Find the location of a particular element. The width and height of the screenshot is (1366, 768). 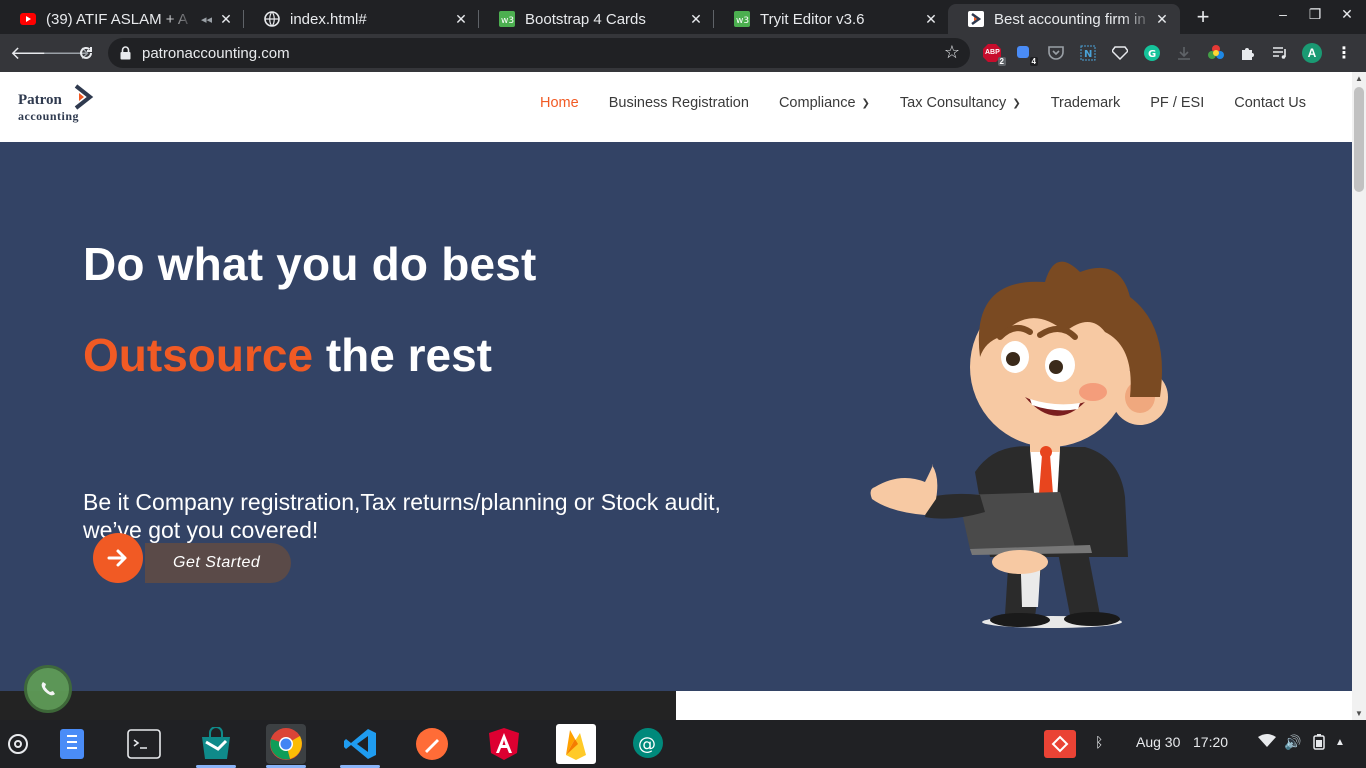

color-picker-icon is located at coordinates (1216, 53).